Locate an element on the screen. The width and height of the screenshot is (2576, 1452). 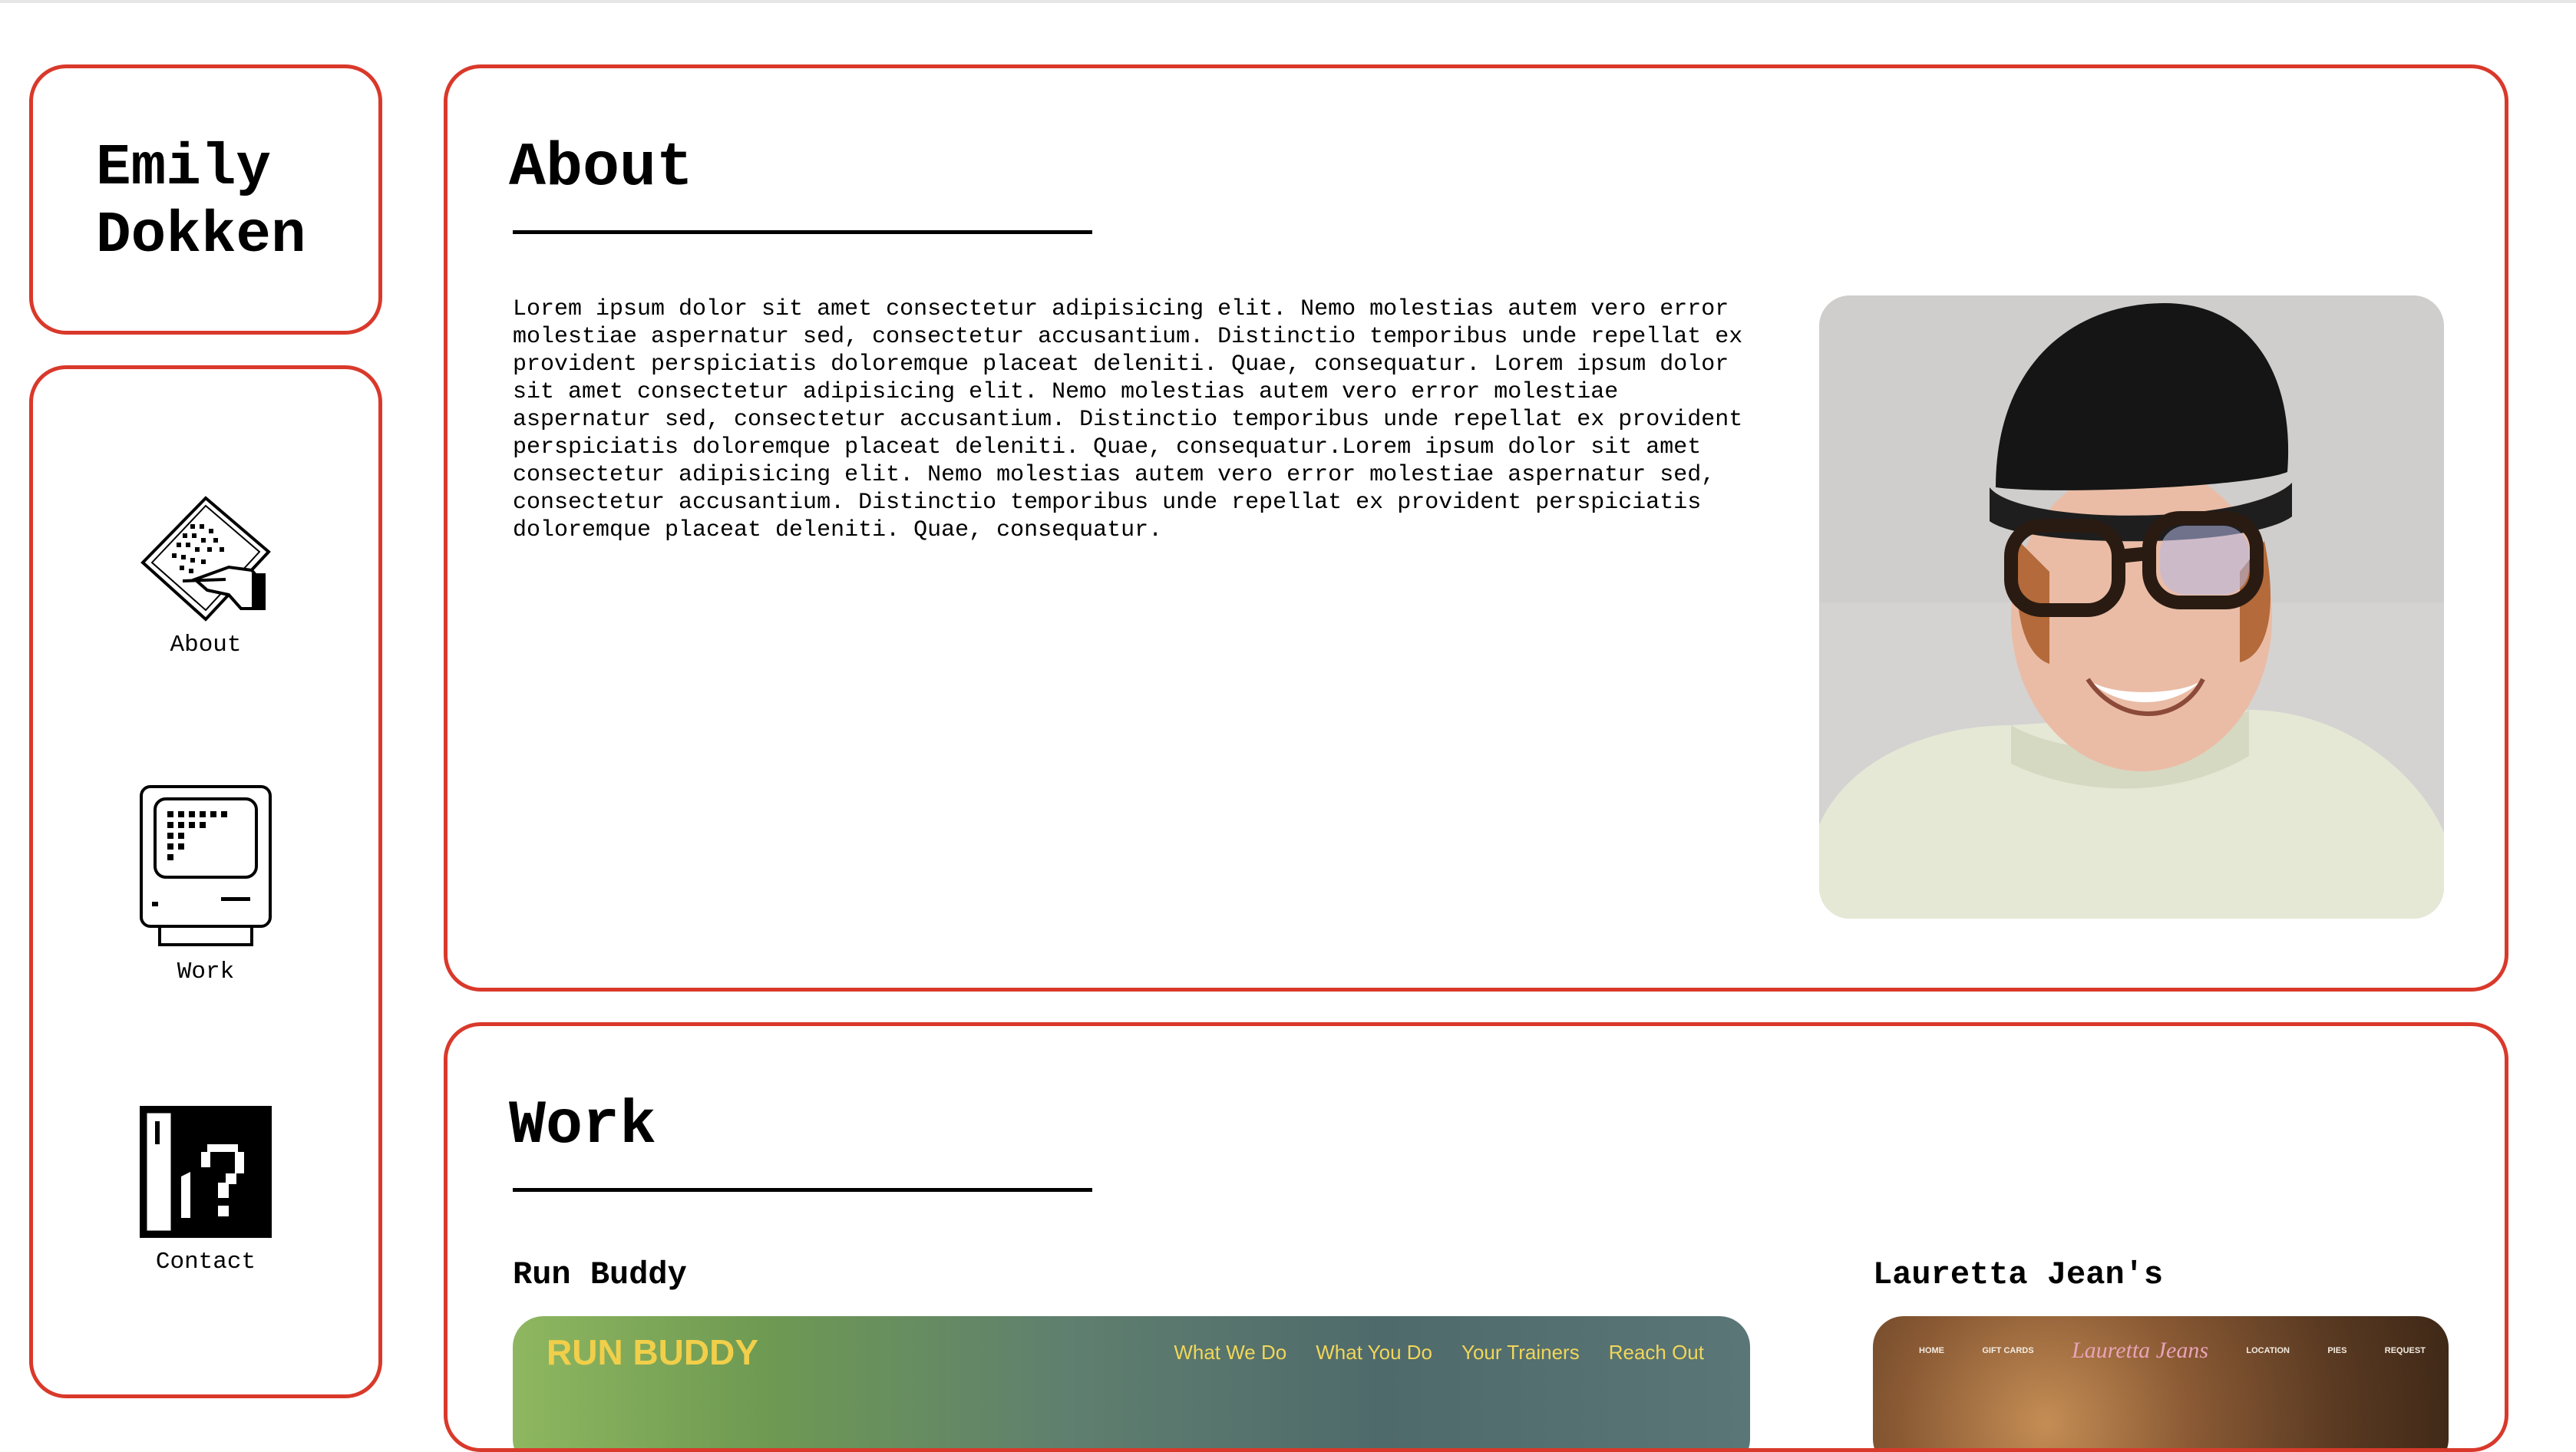
about-heading: About is located at coordinates (601, 168).